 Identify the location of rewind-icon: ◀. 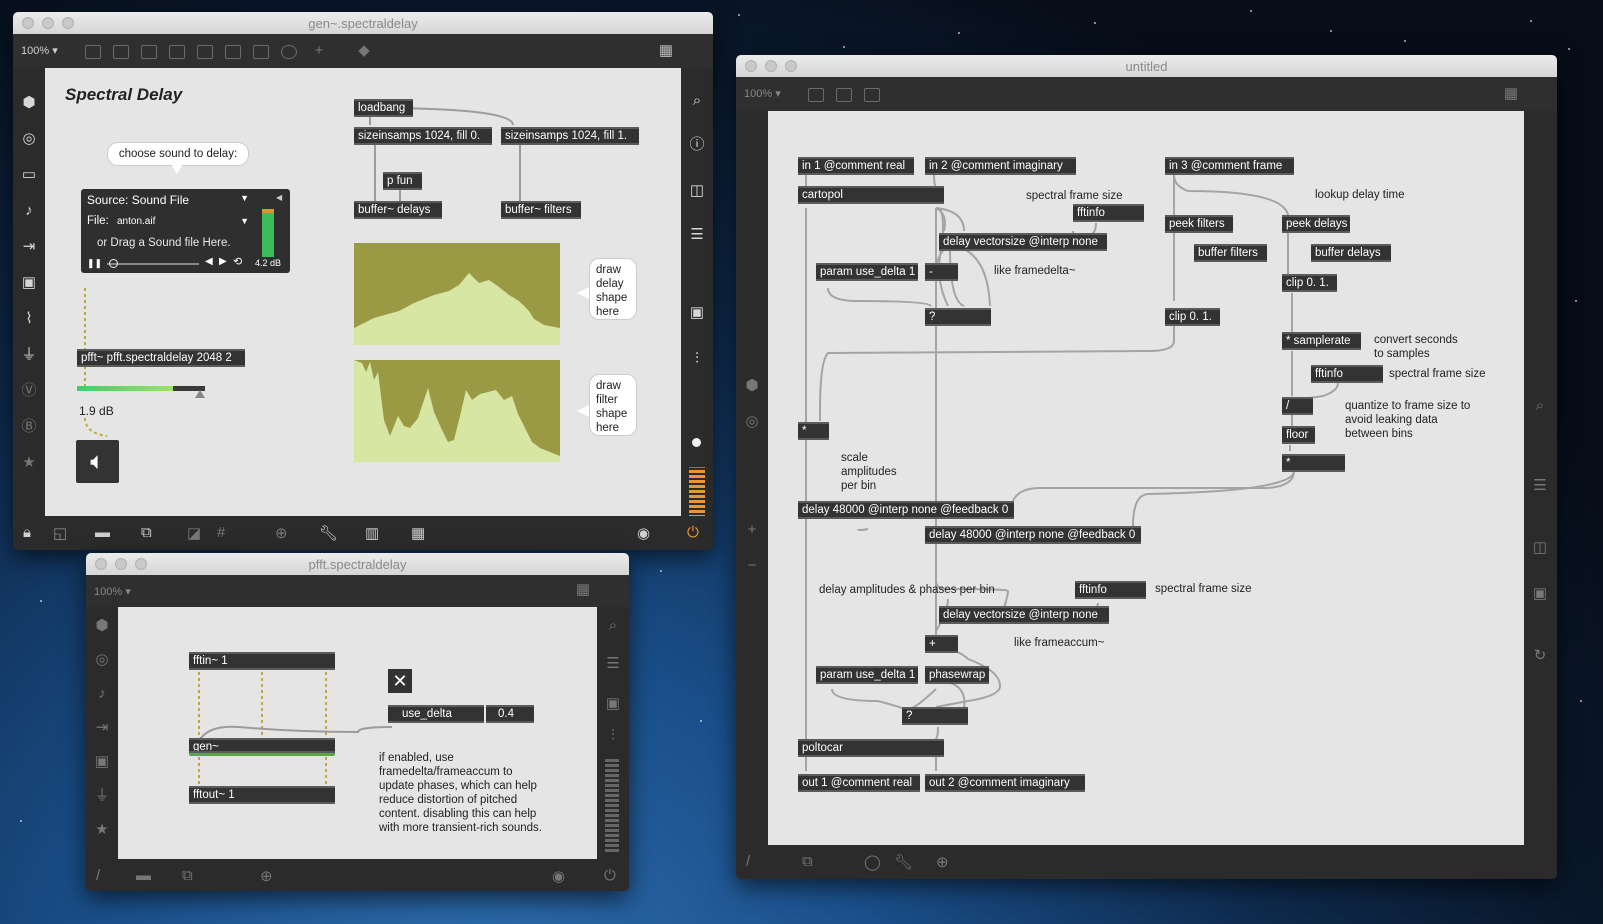
(209, 261).